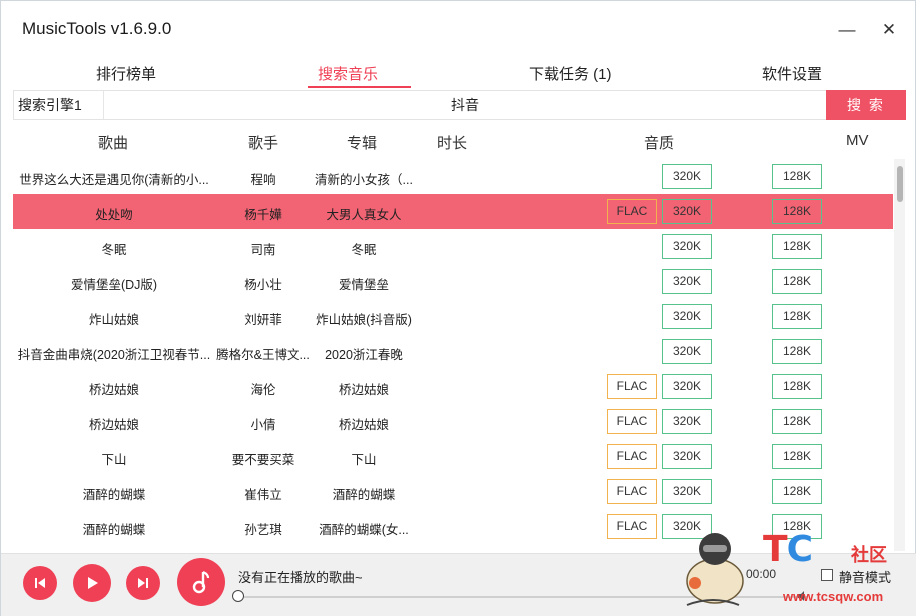 The height and width of the screenshot is (616, 916). What do you see at coordinates (452, 142) in the screenshot?
I see `column-header-duration: 时长` at bounding box center [452, 142].